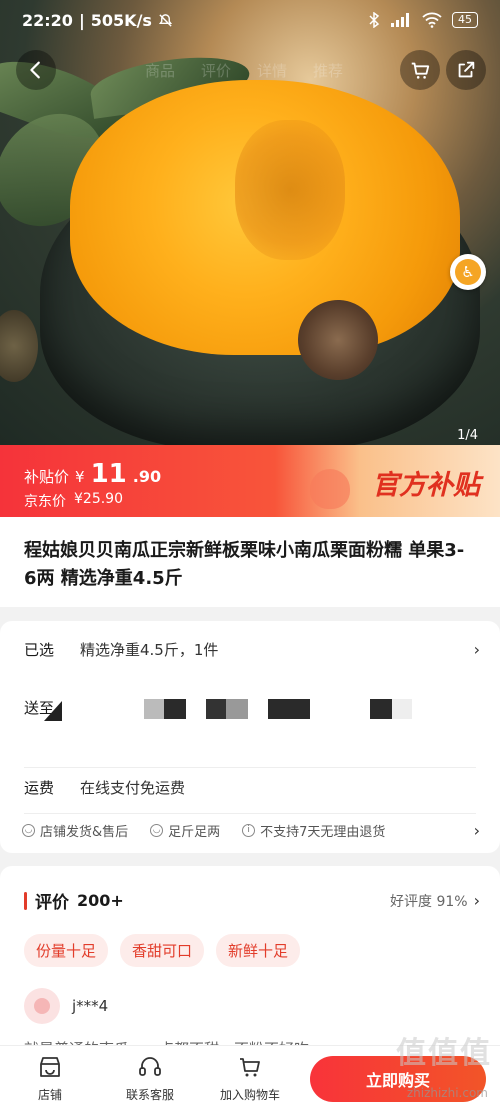  I want to click on bell-off-icon, so click(165, 20).